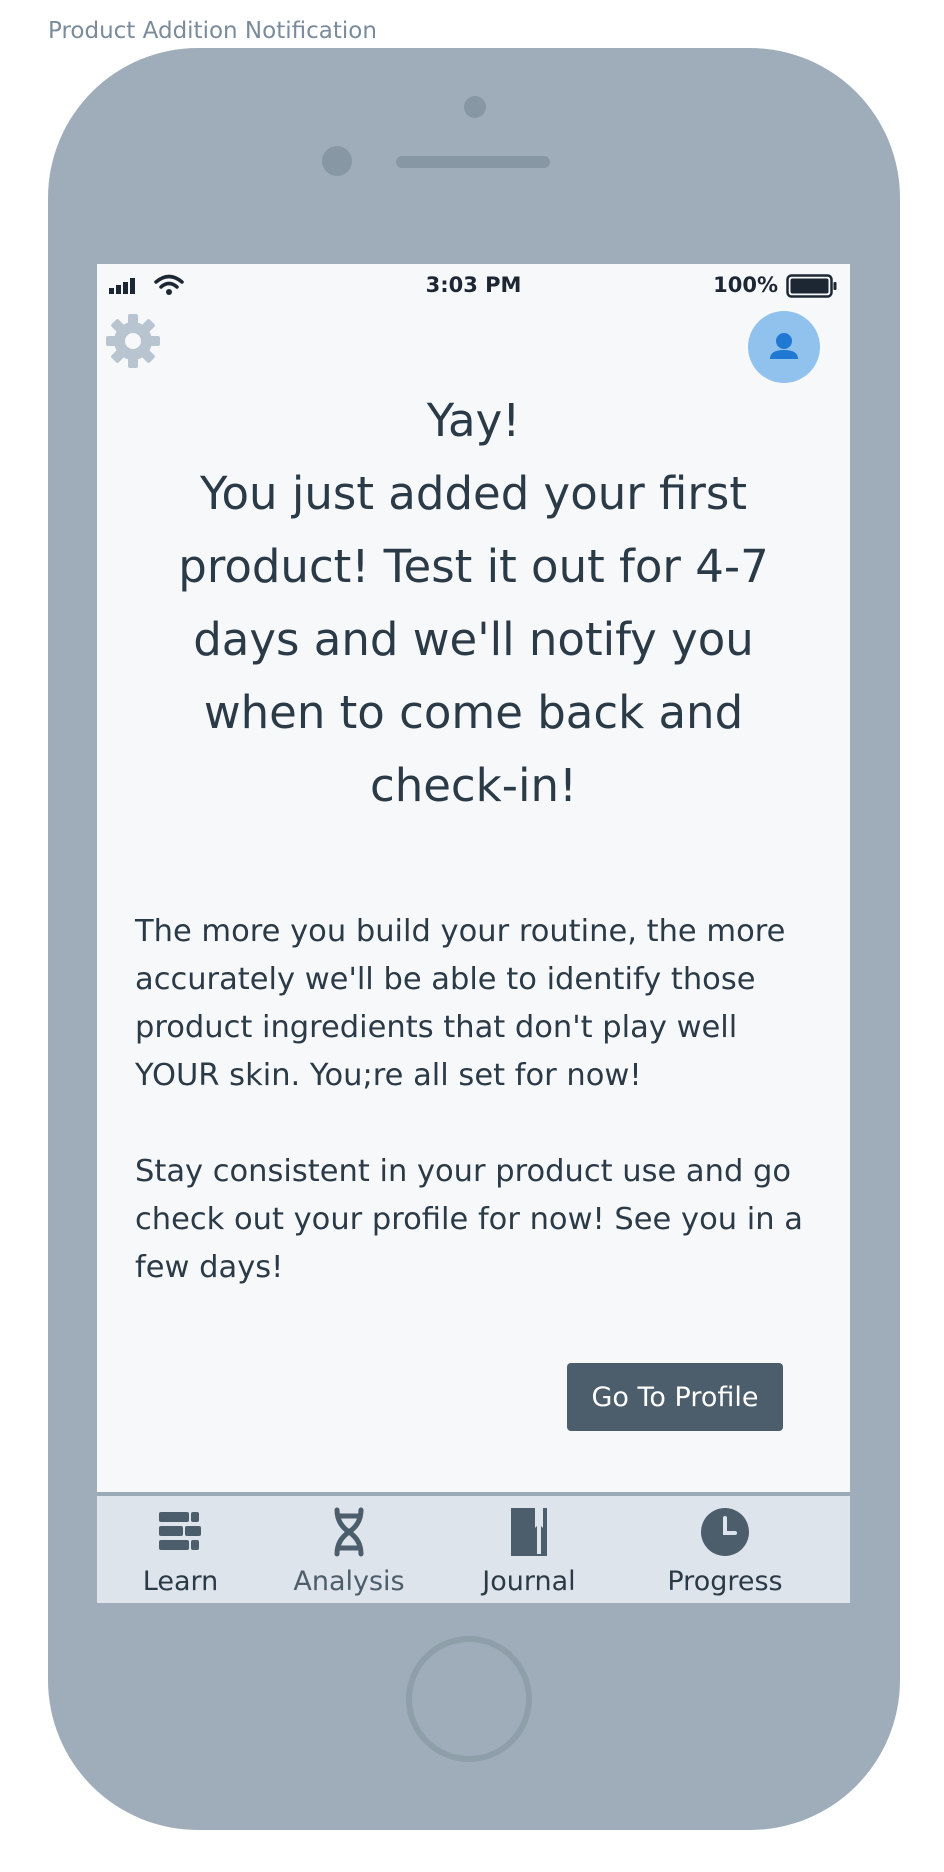 The width and height of the screenshot is (944, 1872). What do you see at coordinates (469, 1699) in the screenshot?
I see `home-button` at bounding box center [469, 1699].